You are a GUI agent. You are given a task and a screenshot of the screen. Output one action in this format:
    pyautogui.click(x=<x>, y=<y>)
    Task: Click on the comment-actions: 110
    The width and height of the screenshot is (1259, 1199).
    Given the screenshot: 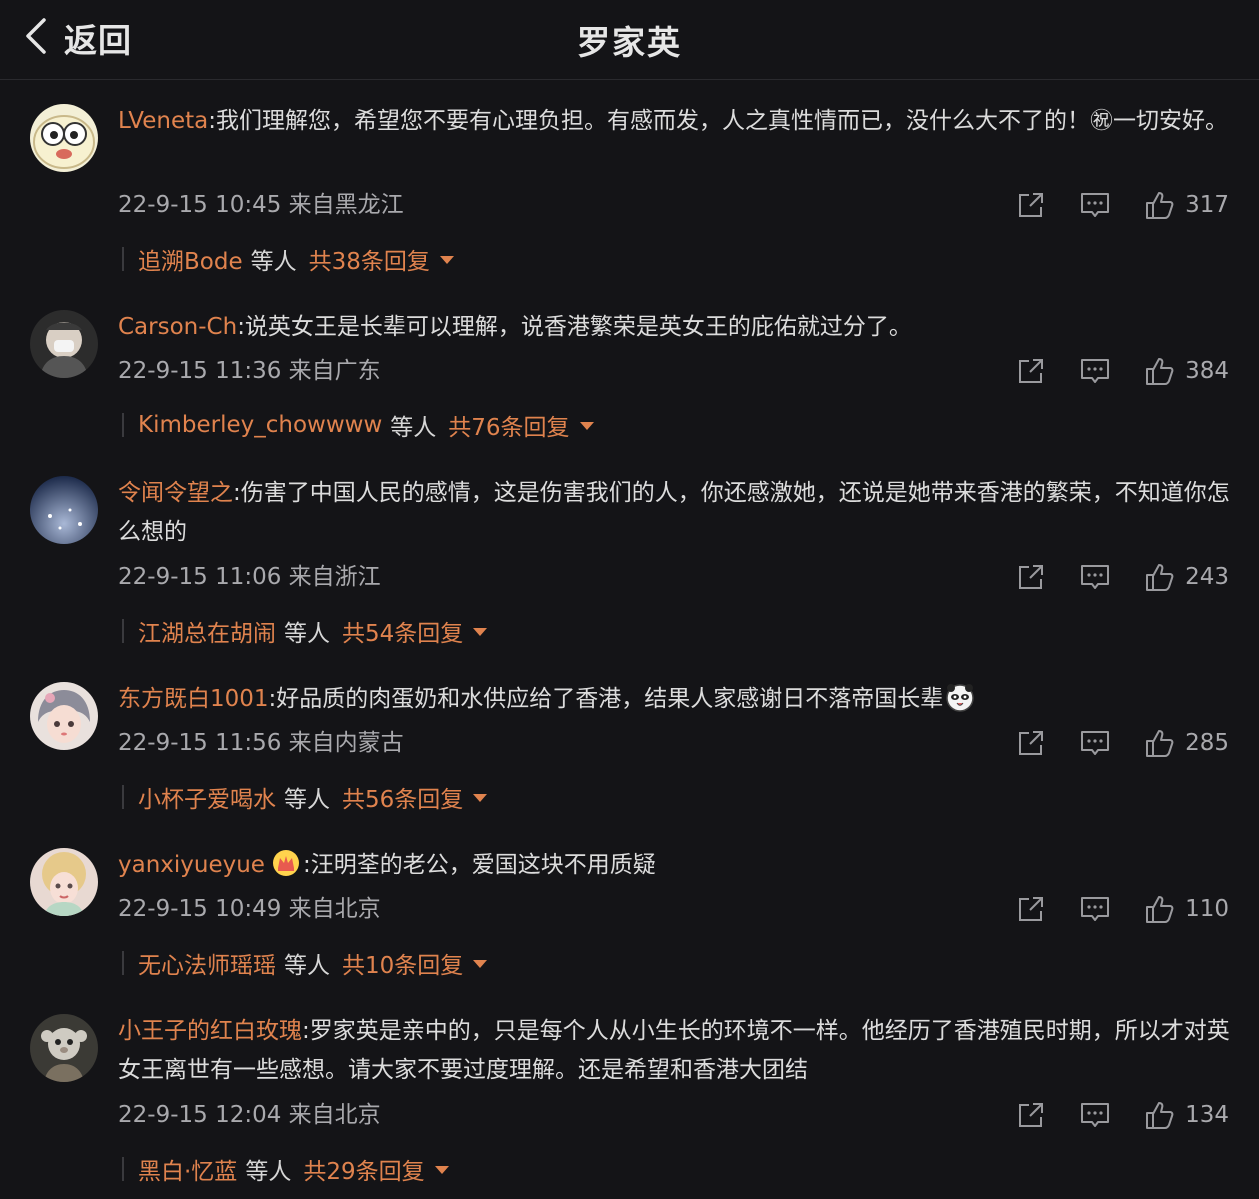 What is the action you would take?
    pyautogui.click(x=1122, y=909)
    